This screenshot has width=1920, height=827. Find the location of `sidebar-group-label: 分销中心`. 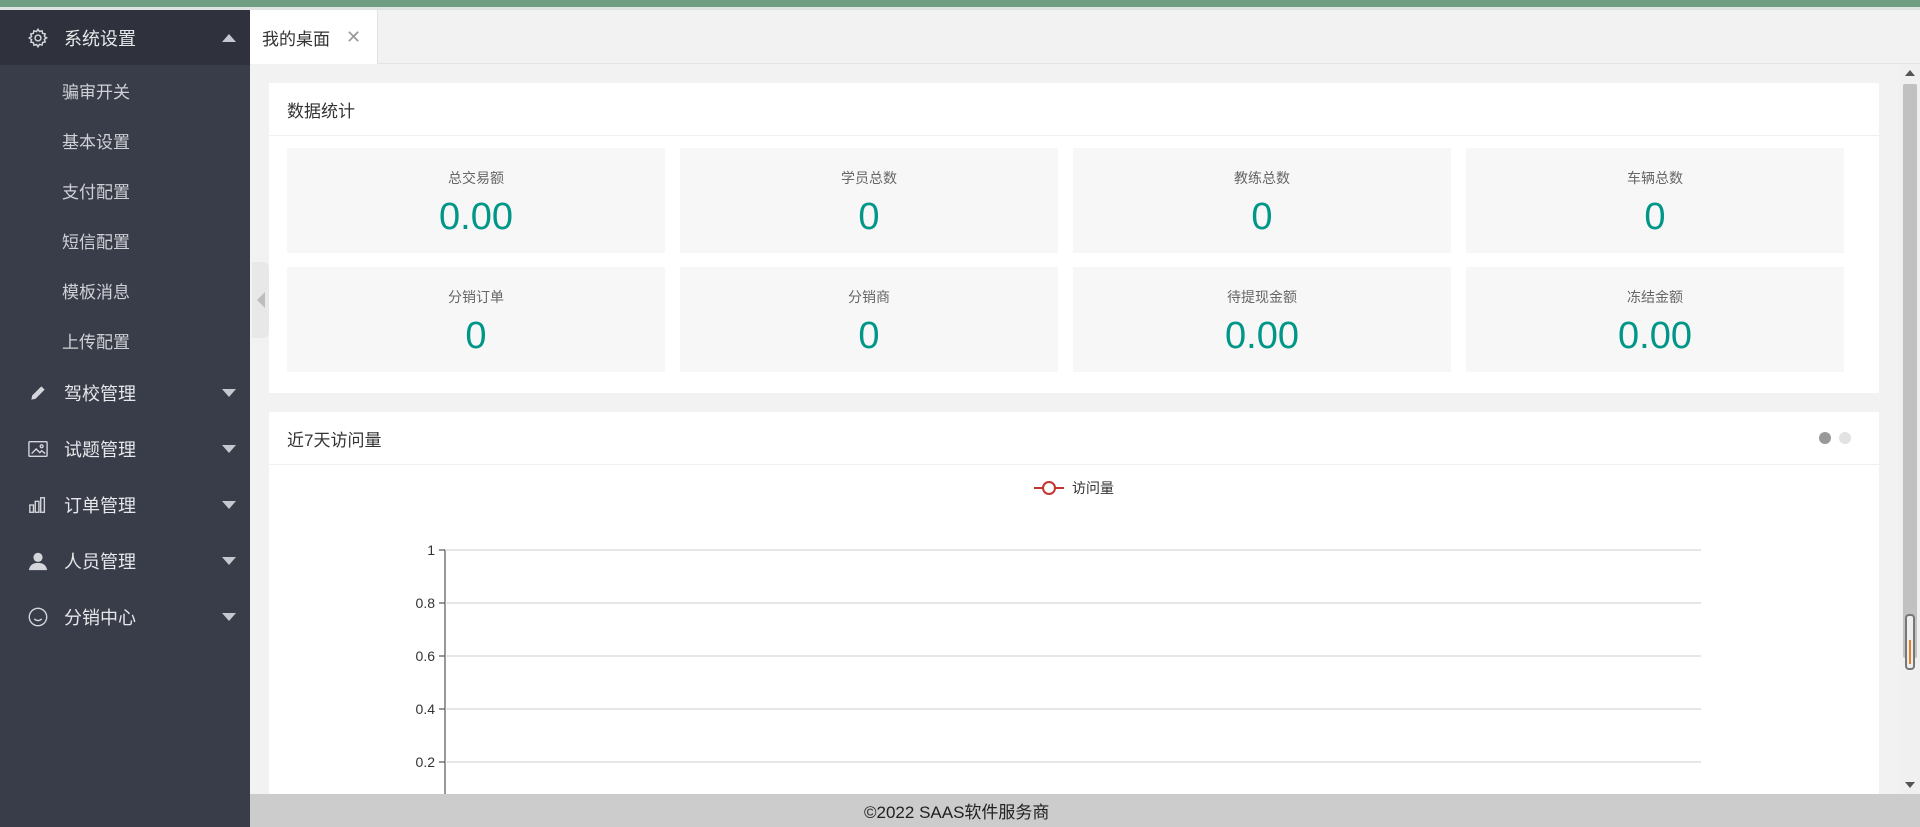

sidebar-group-label: 分销中心 is located at coordinates (100, 618).